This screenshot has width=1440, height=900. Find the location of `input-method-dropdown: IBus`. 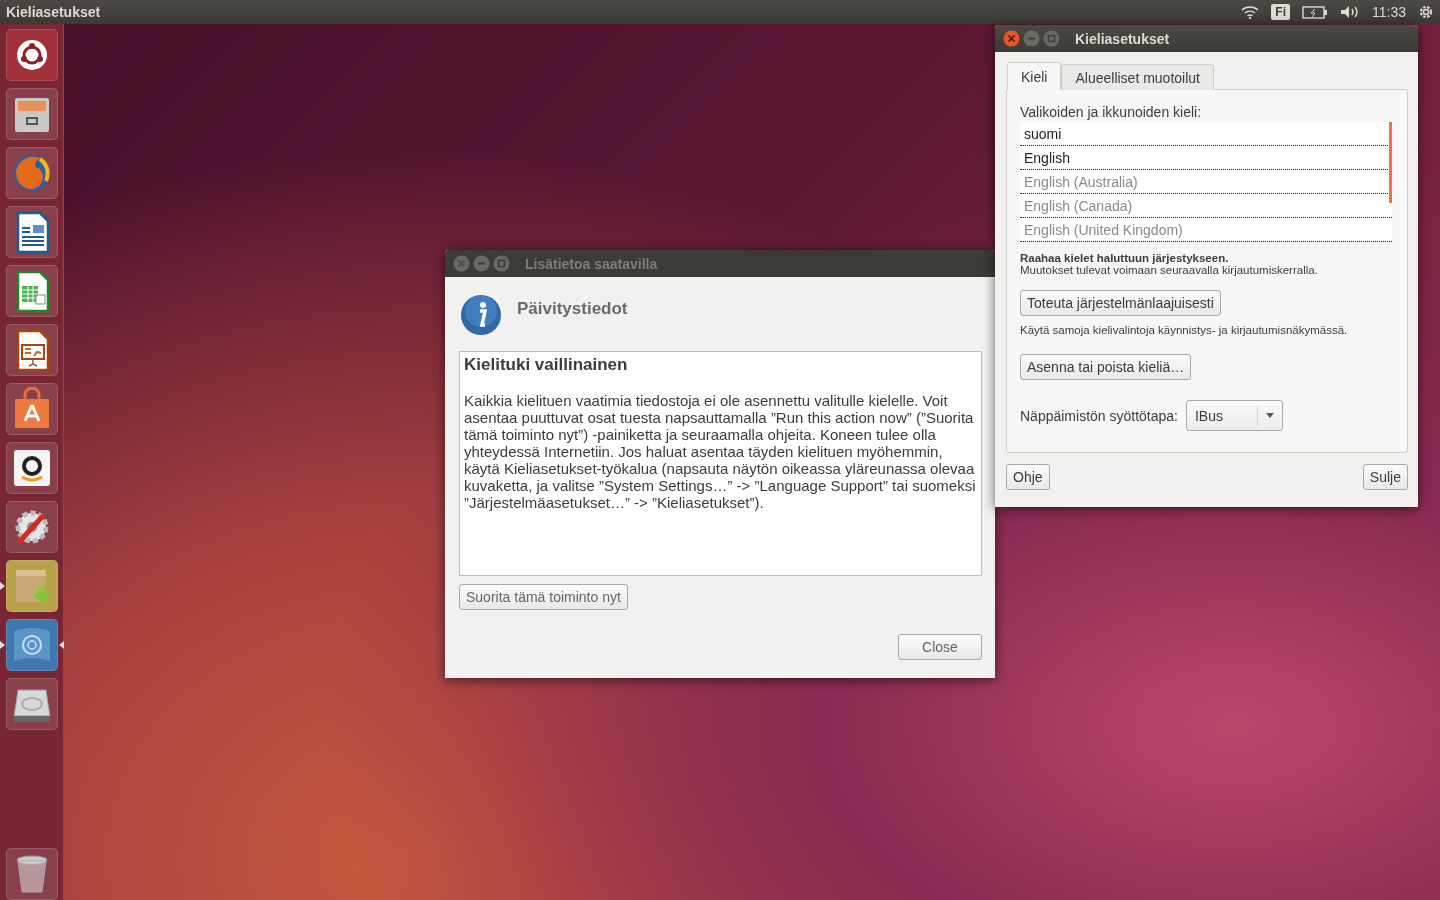

input-method-dropdown: IBus is located at coordinates (1234, 415).